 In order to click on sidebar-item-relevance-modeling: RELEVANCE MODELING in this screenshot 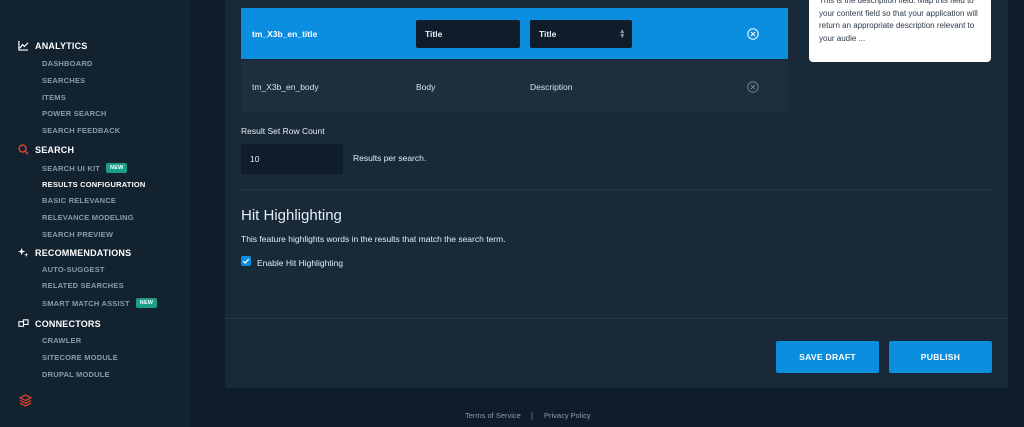, I will do `click(88, 217)`.